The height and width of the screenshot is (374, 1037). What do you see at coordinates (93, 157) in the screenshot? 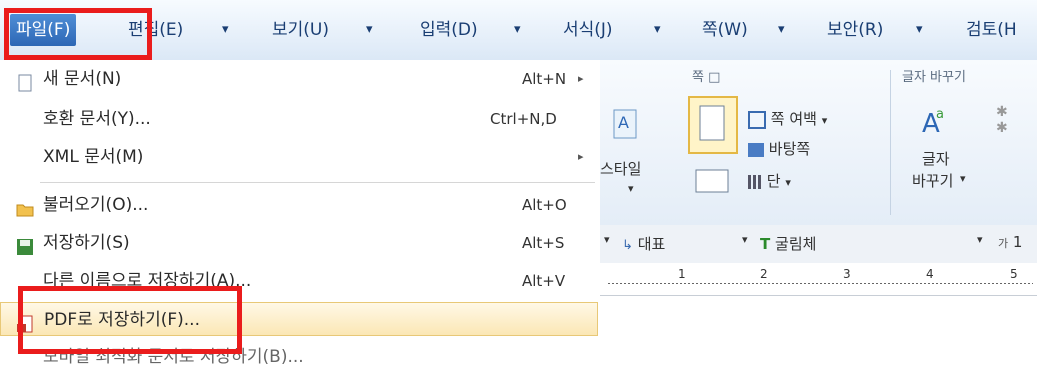
I see `xml-doc-label: XML 문서(M)` at bounding box center [93, 157].